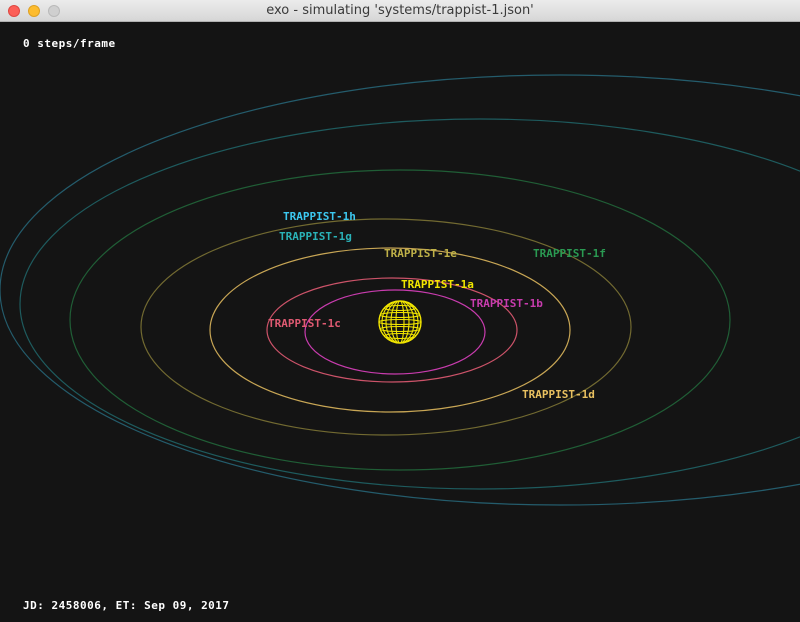 The width and height of the screenshot is (800, 622). What do you see at coordinates (304, 323) in the screenshot?
I see `planet-label-trappist-1c: TRAPPIST-1c` at bounding box center [304, 323].